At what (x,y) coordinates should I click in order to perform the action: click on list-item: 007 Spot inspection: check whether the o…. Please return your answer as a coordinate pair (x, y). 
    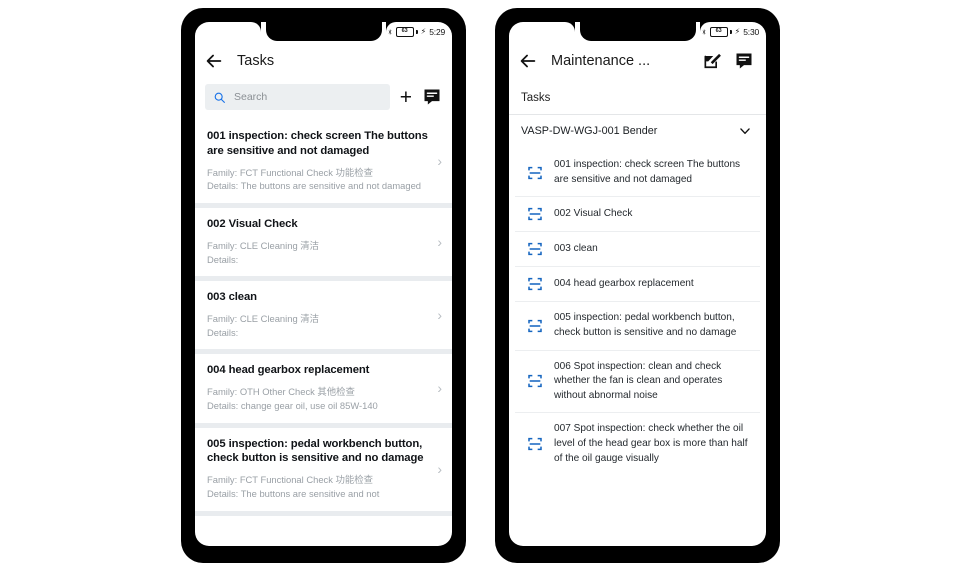
    Looking at the image, I should click on (637, 444).